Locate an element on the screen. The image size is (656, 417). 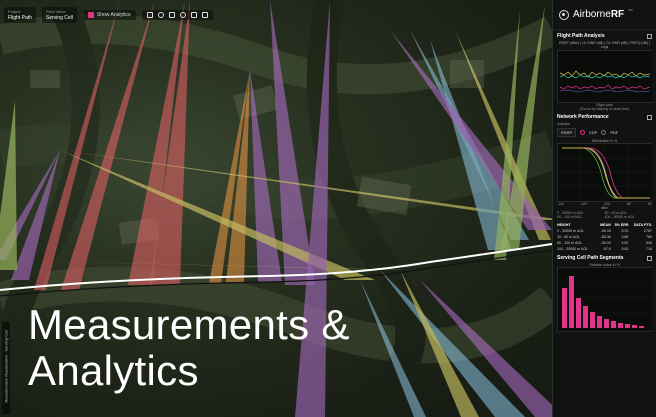
airbornerf-logo-icon is located at coordinates (564, 14).